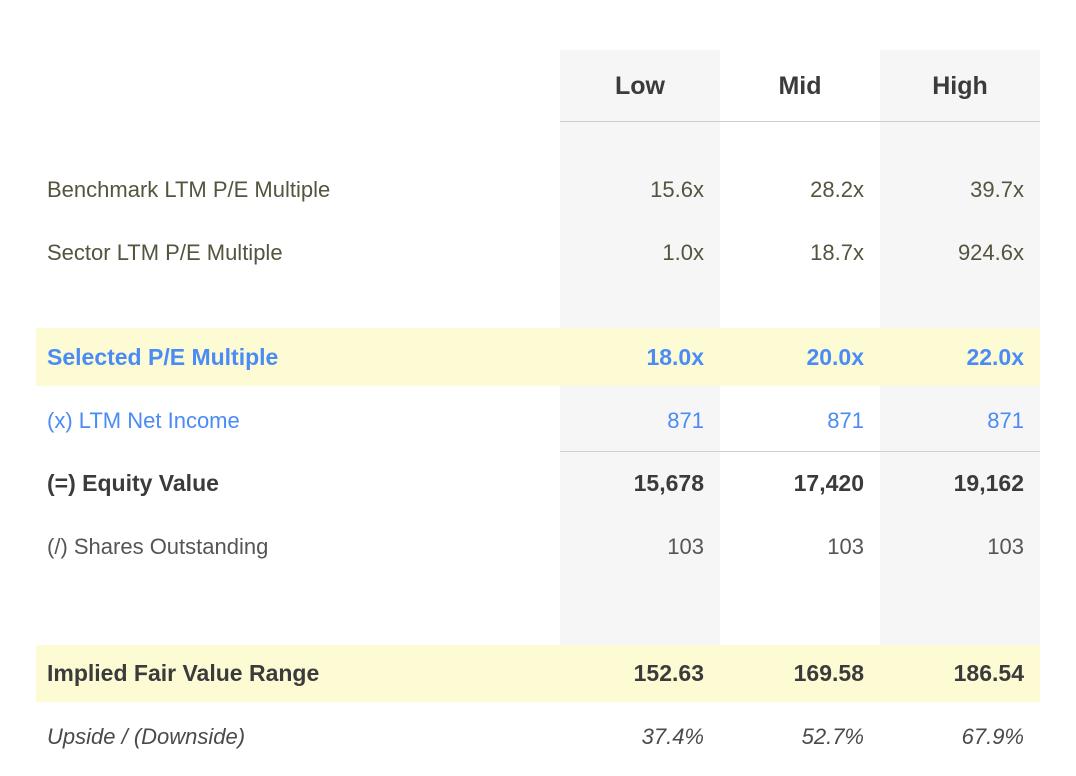 The image size is (1076, 776). Describe the element at coordinates (685, 546) in the screenshot. I see `cell-shares-outstanding-low: 103` at that location.